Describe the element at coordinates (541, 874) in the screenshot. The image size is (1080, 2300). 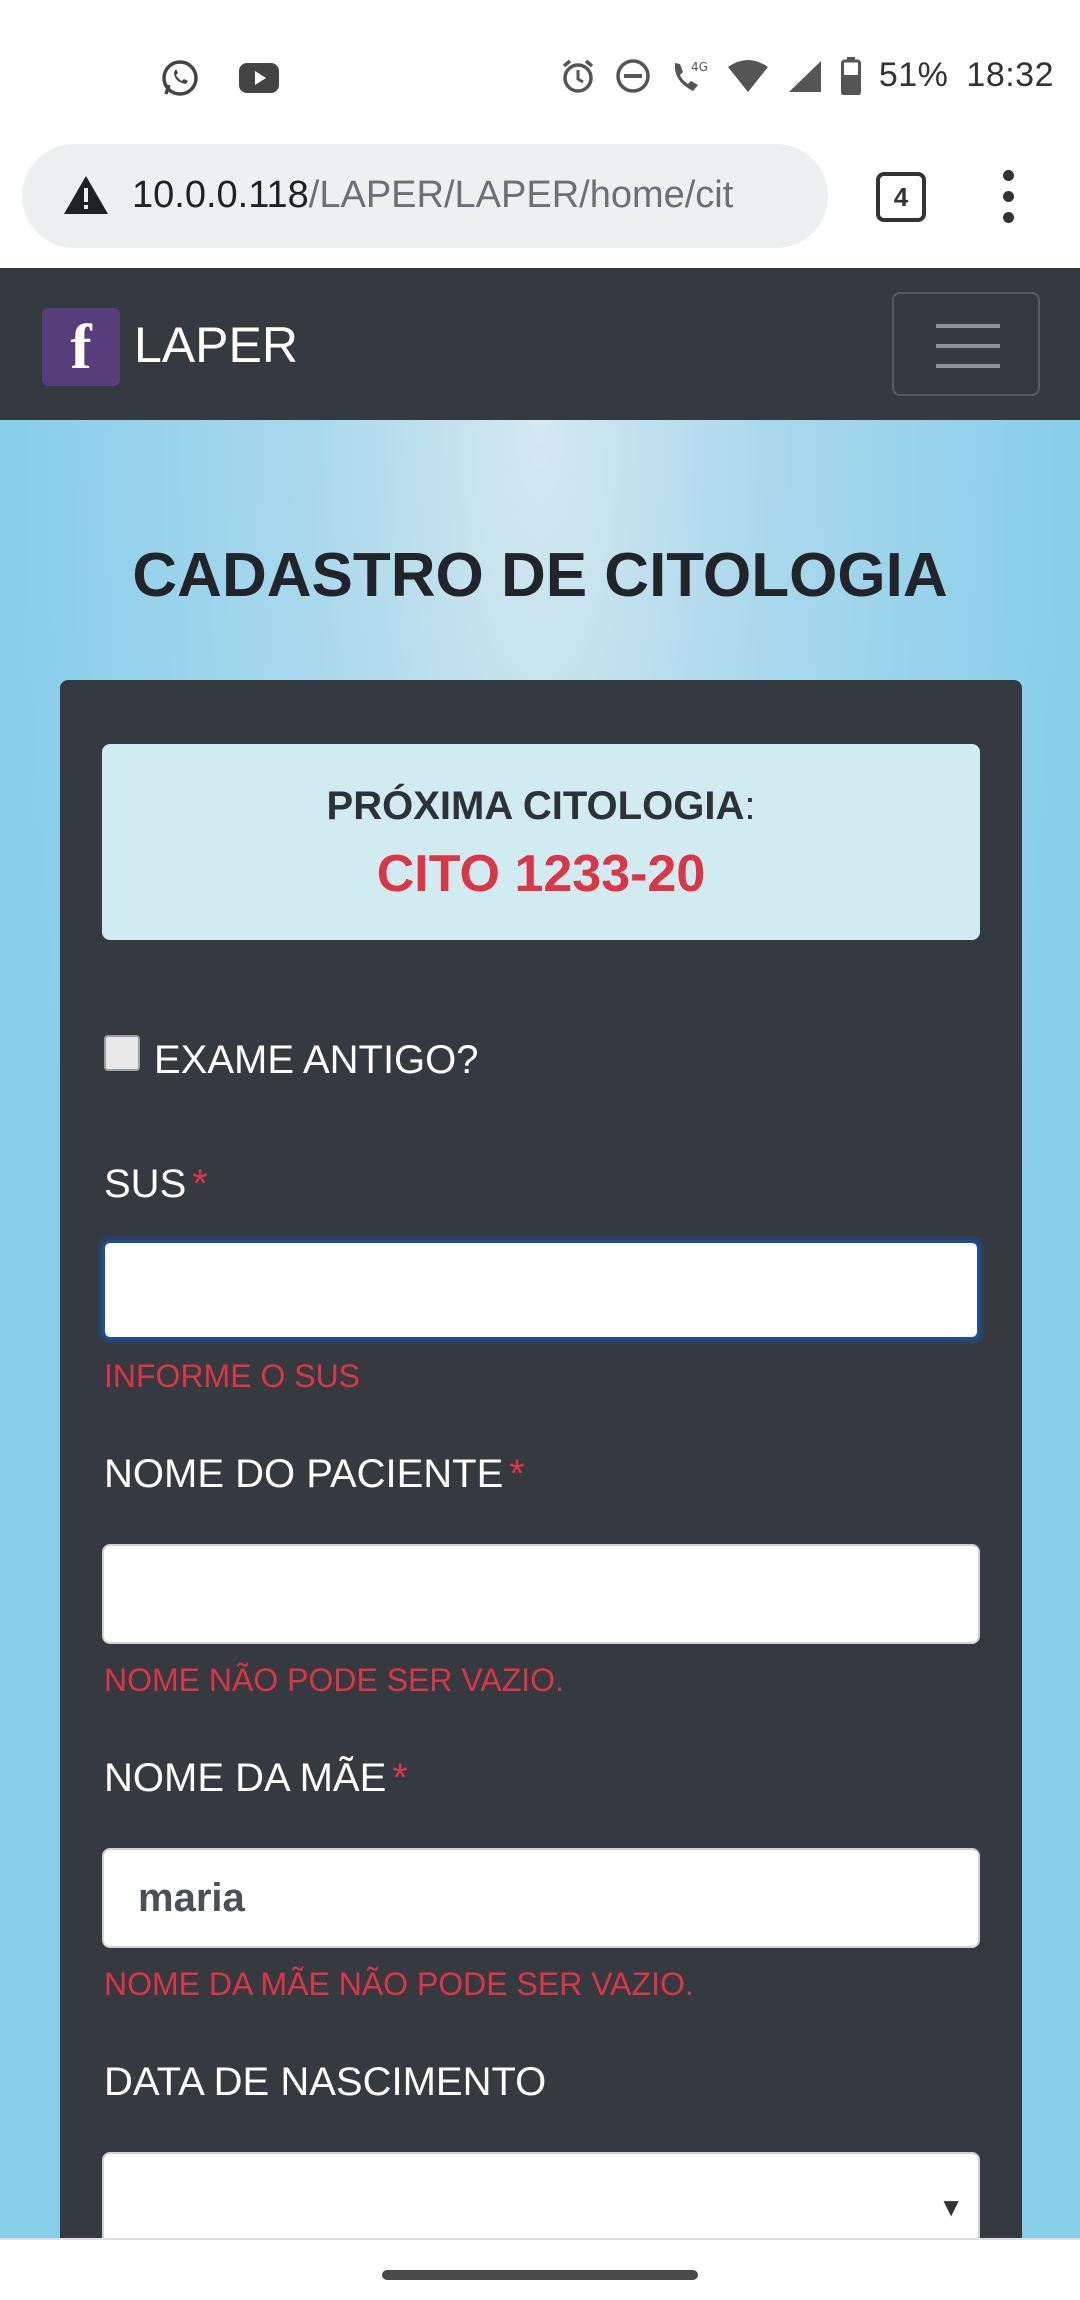
I see `next-exam-value: CITO 1233-20` at that location.